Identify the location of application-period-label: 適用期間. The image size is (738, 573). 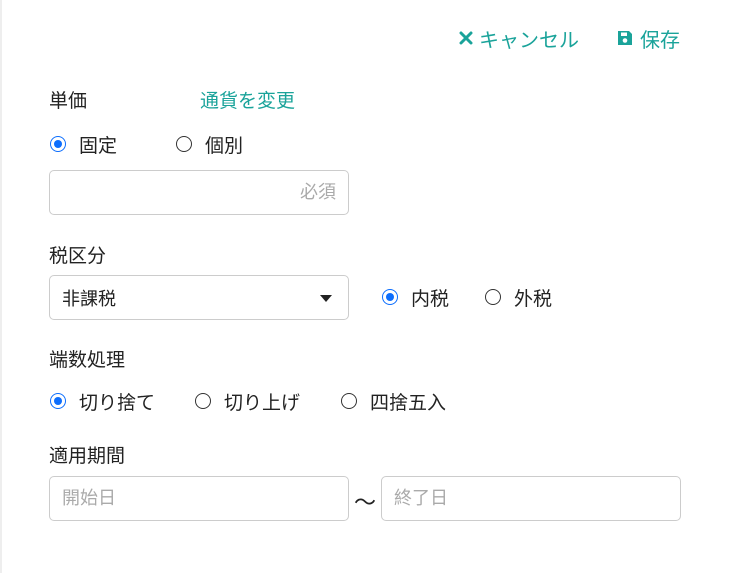
(87, 456).